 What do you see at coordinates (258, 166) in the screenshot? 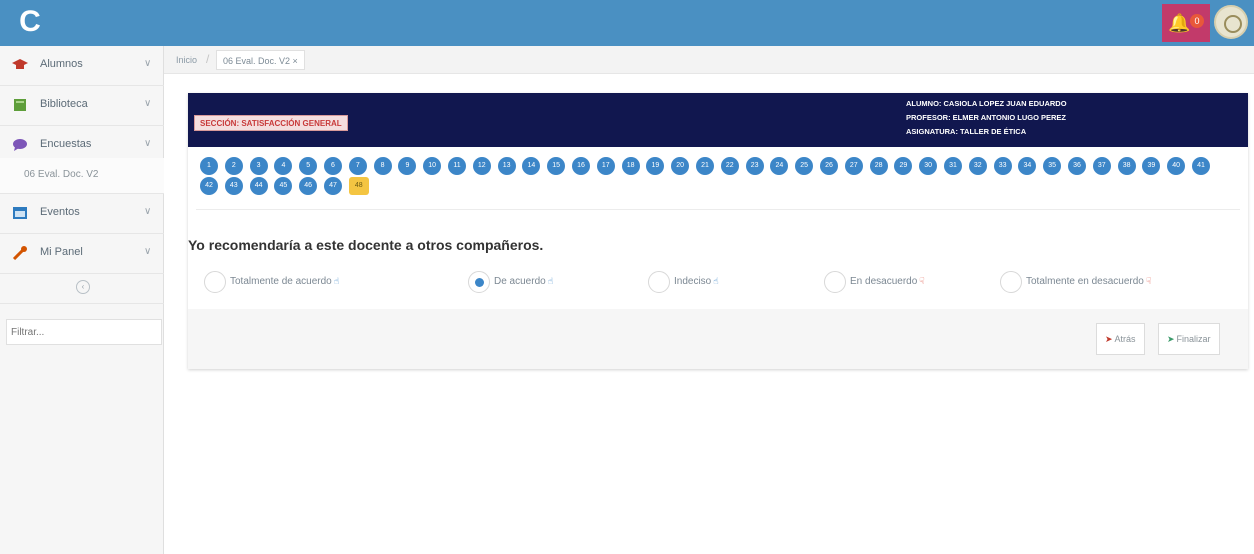
I see `question-number-3: 3` at bounding box center [258, 166].